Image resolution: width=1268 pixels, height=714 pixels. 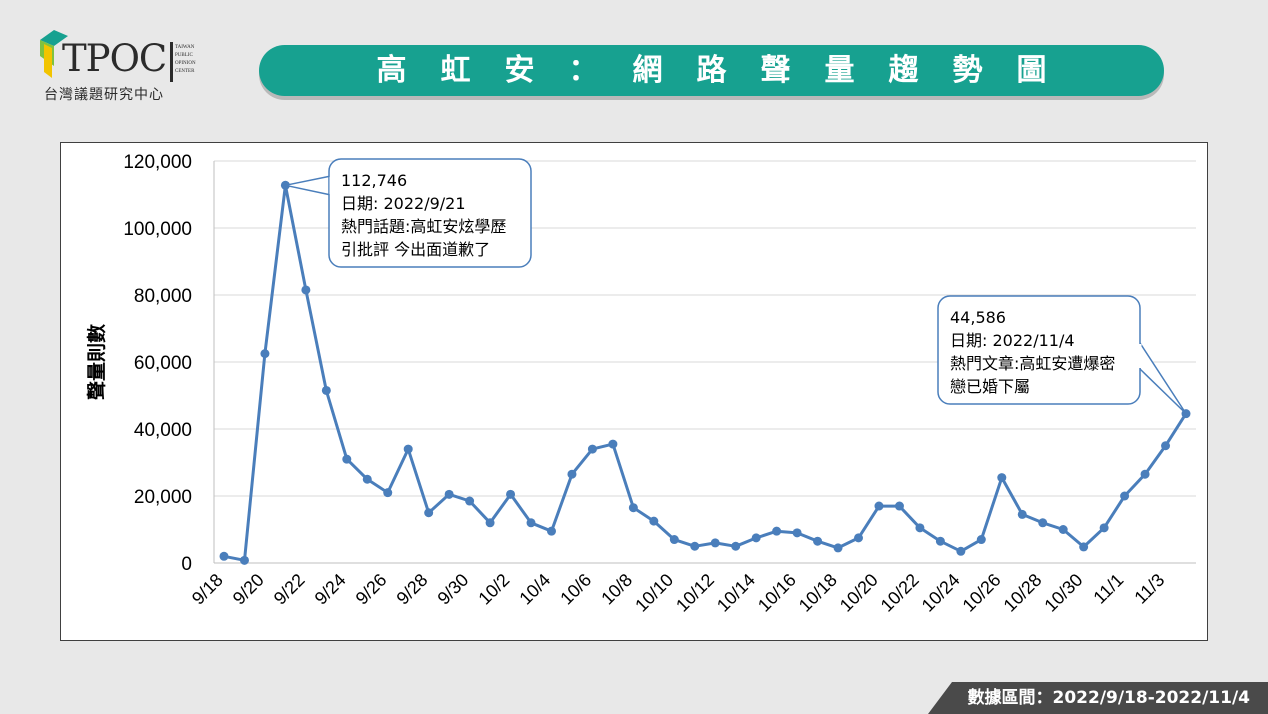 I want to click on callout-text: 44,586, so click(x=978, y=317).